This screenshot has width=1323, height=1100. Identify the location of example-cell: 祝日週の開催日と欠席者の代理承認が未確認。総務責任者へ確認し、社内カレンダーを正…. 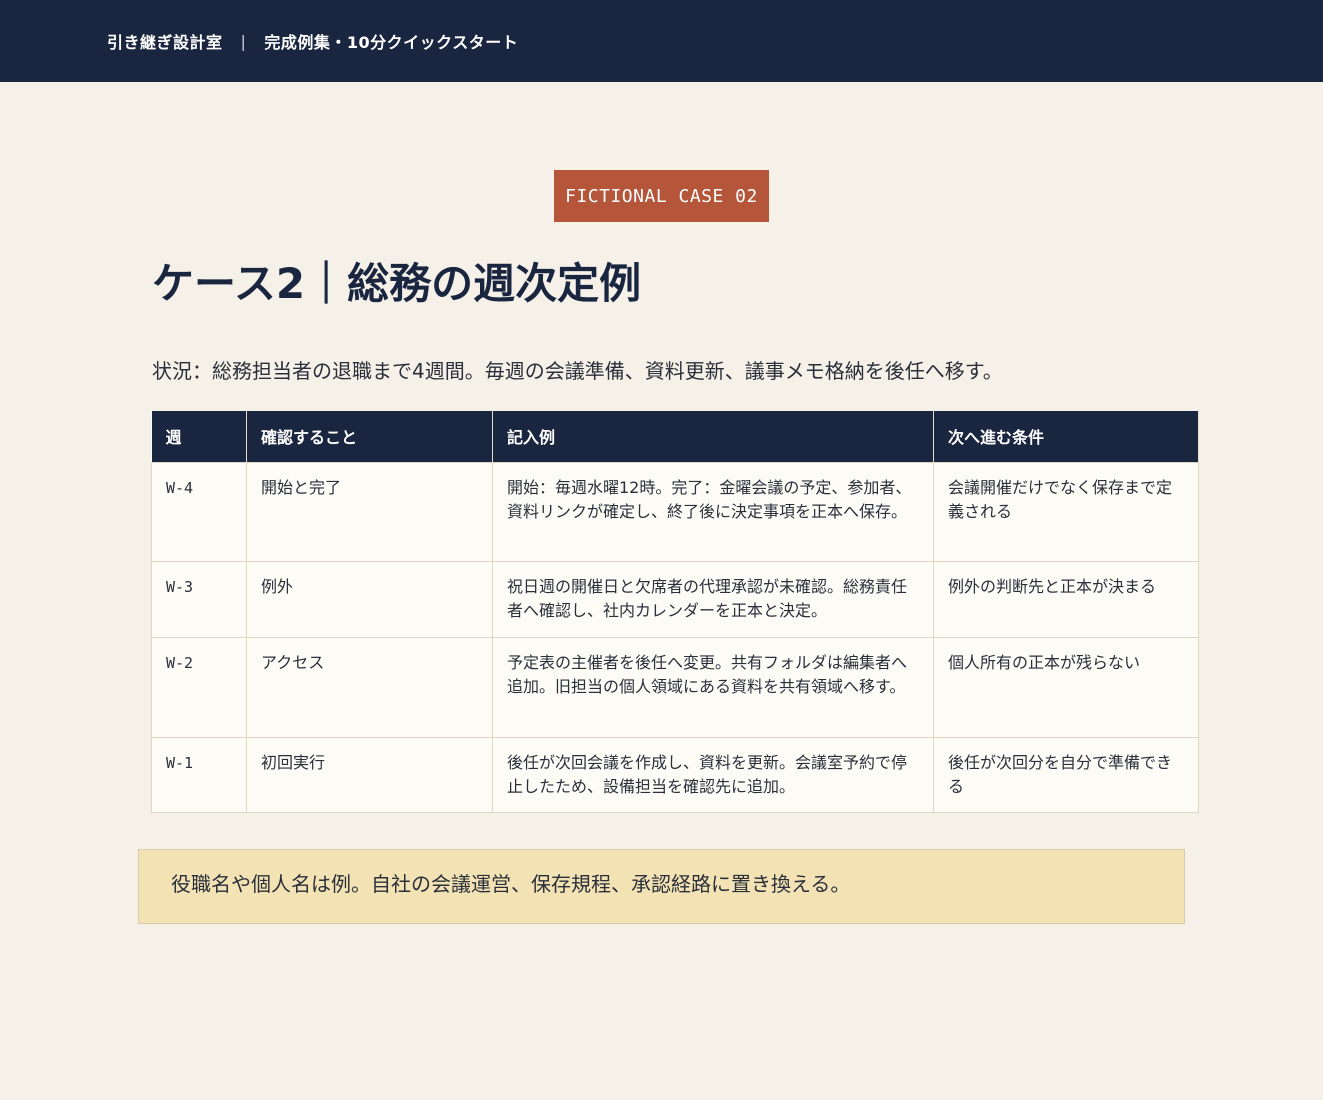
(713, 599).